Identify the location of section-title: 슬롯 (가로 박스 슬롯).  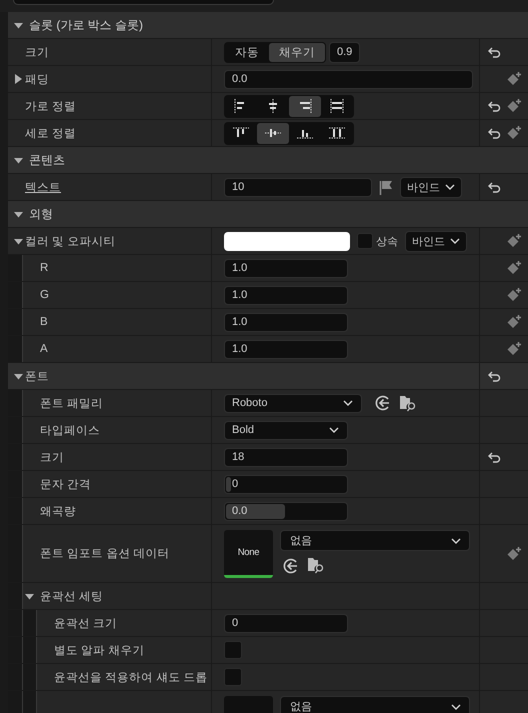
(86, 25).